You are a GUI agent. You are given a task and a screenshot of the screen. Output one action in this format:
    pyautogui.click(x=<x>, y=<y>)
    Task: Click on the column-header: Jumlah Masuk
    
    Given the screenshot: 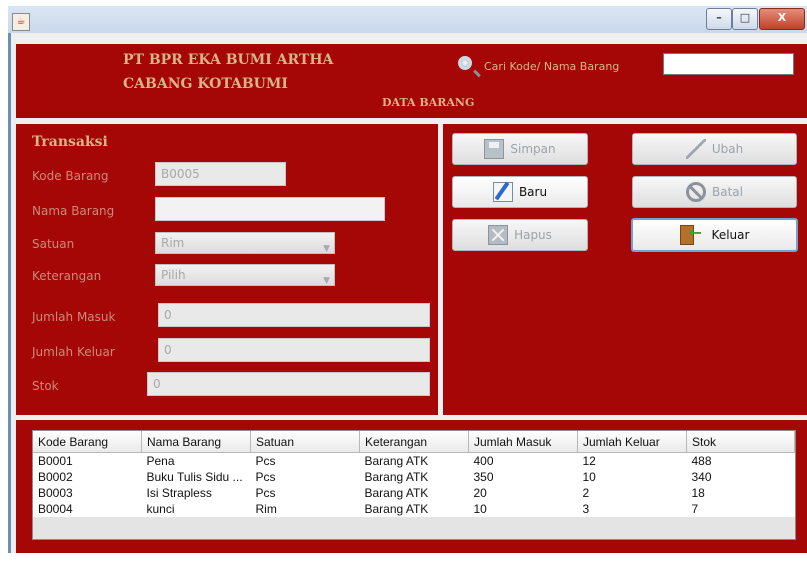 What is the action you would take?
    pyautogui.click(x=523, y=442)
    